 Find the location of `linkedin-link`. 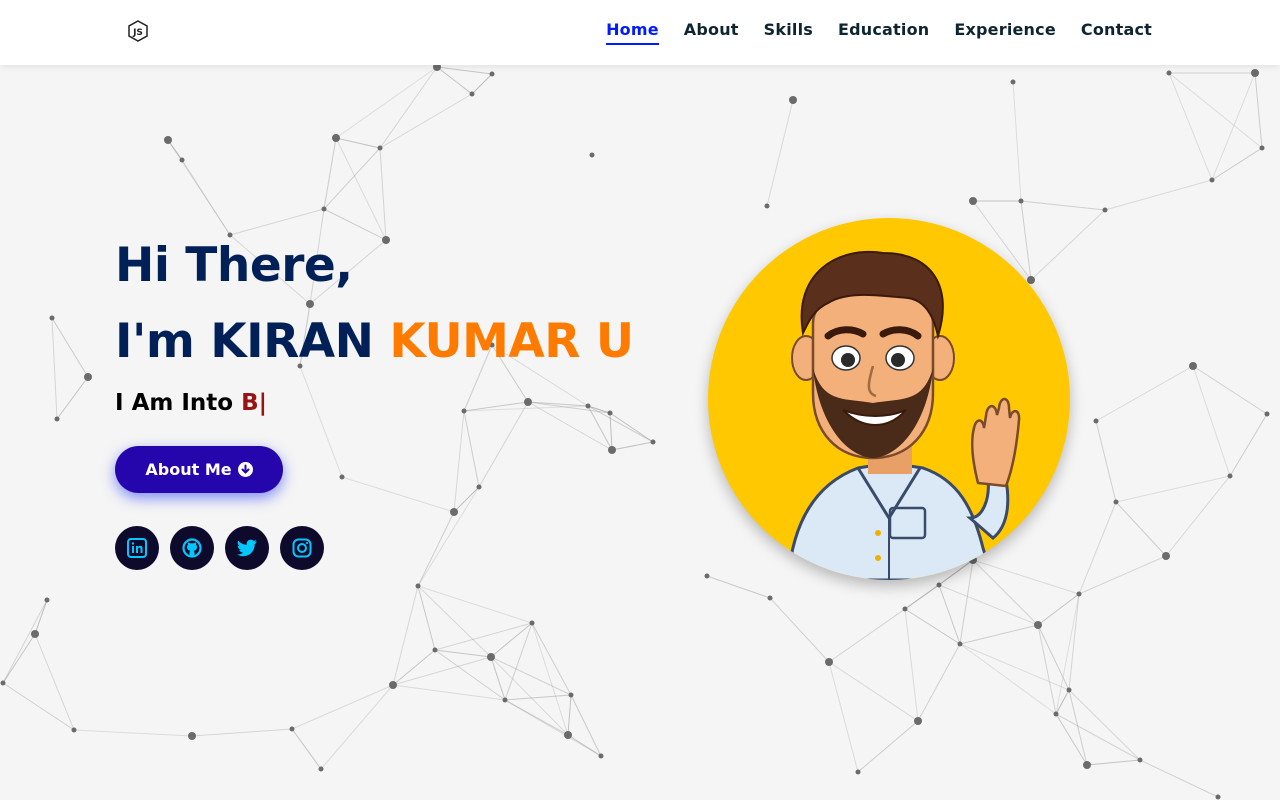

linkedin-link is located at coordinates (137, 548).